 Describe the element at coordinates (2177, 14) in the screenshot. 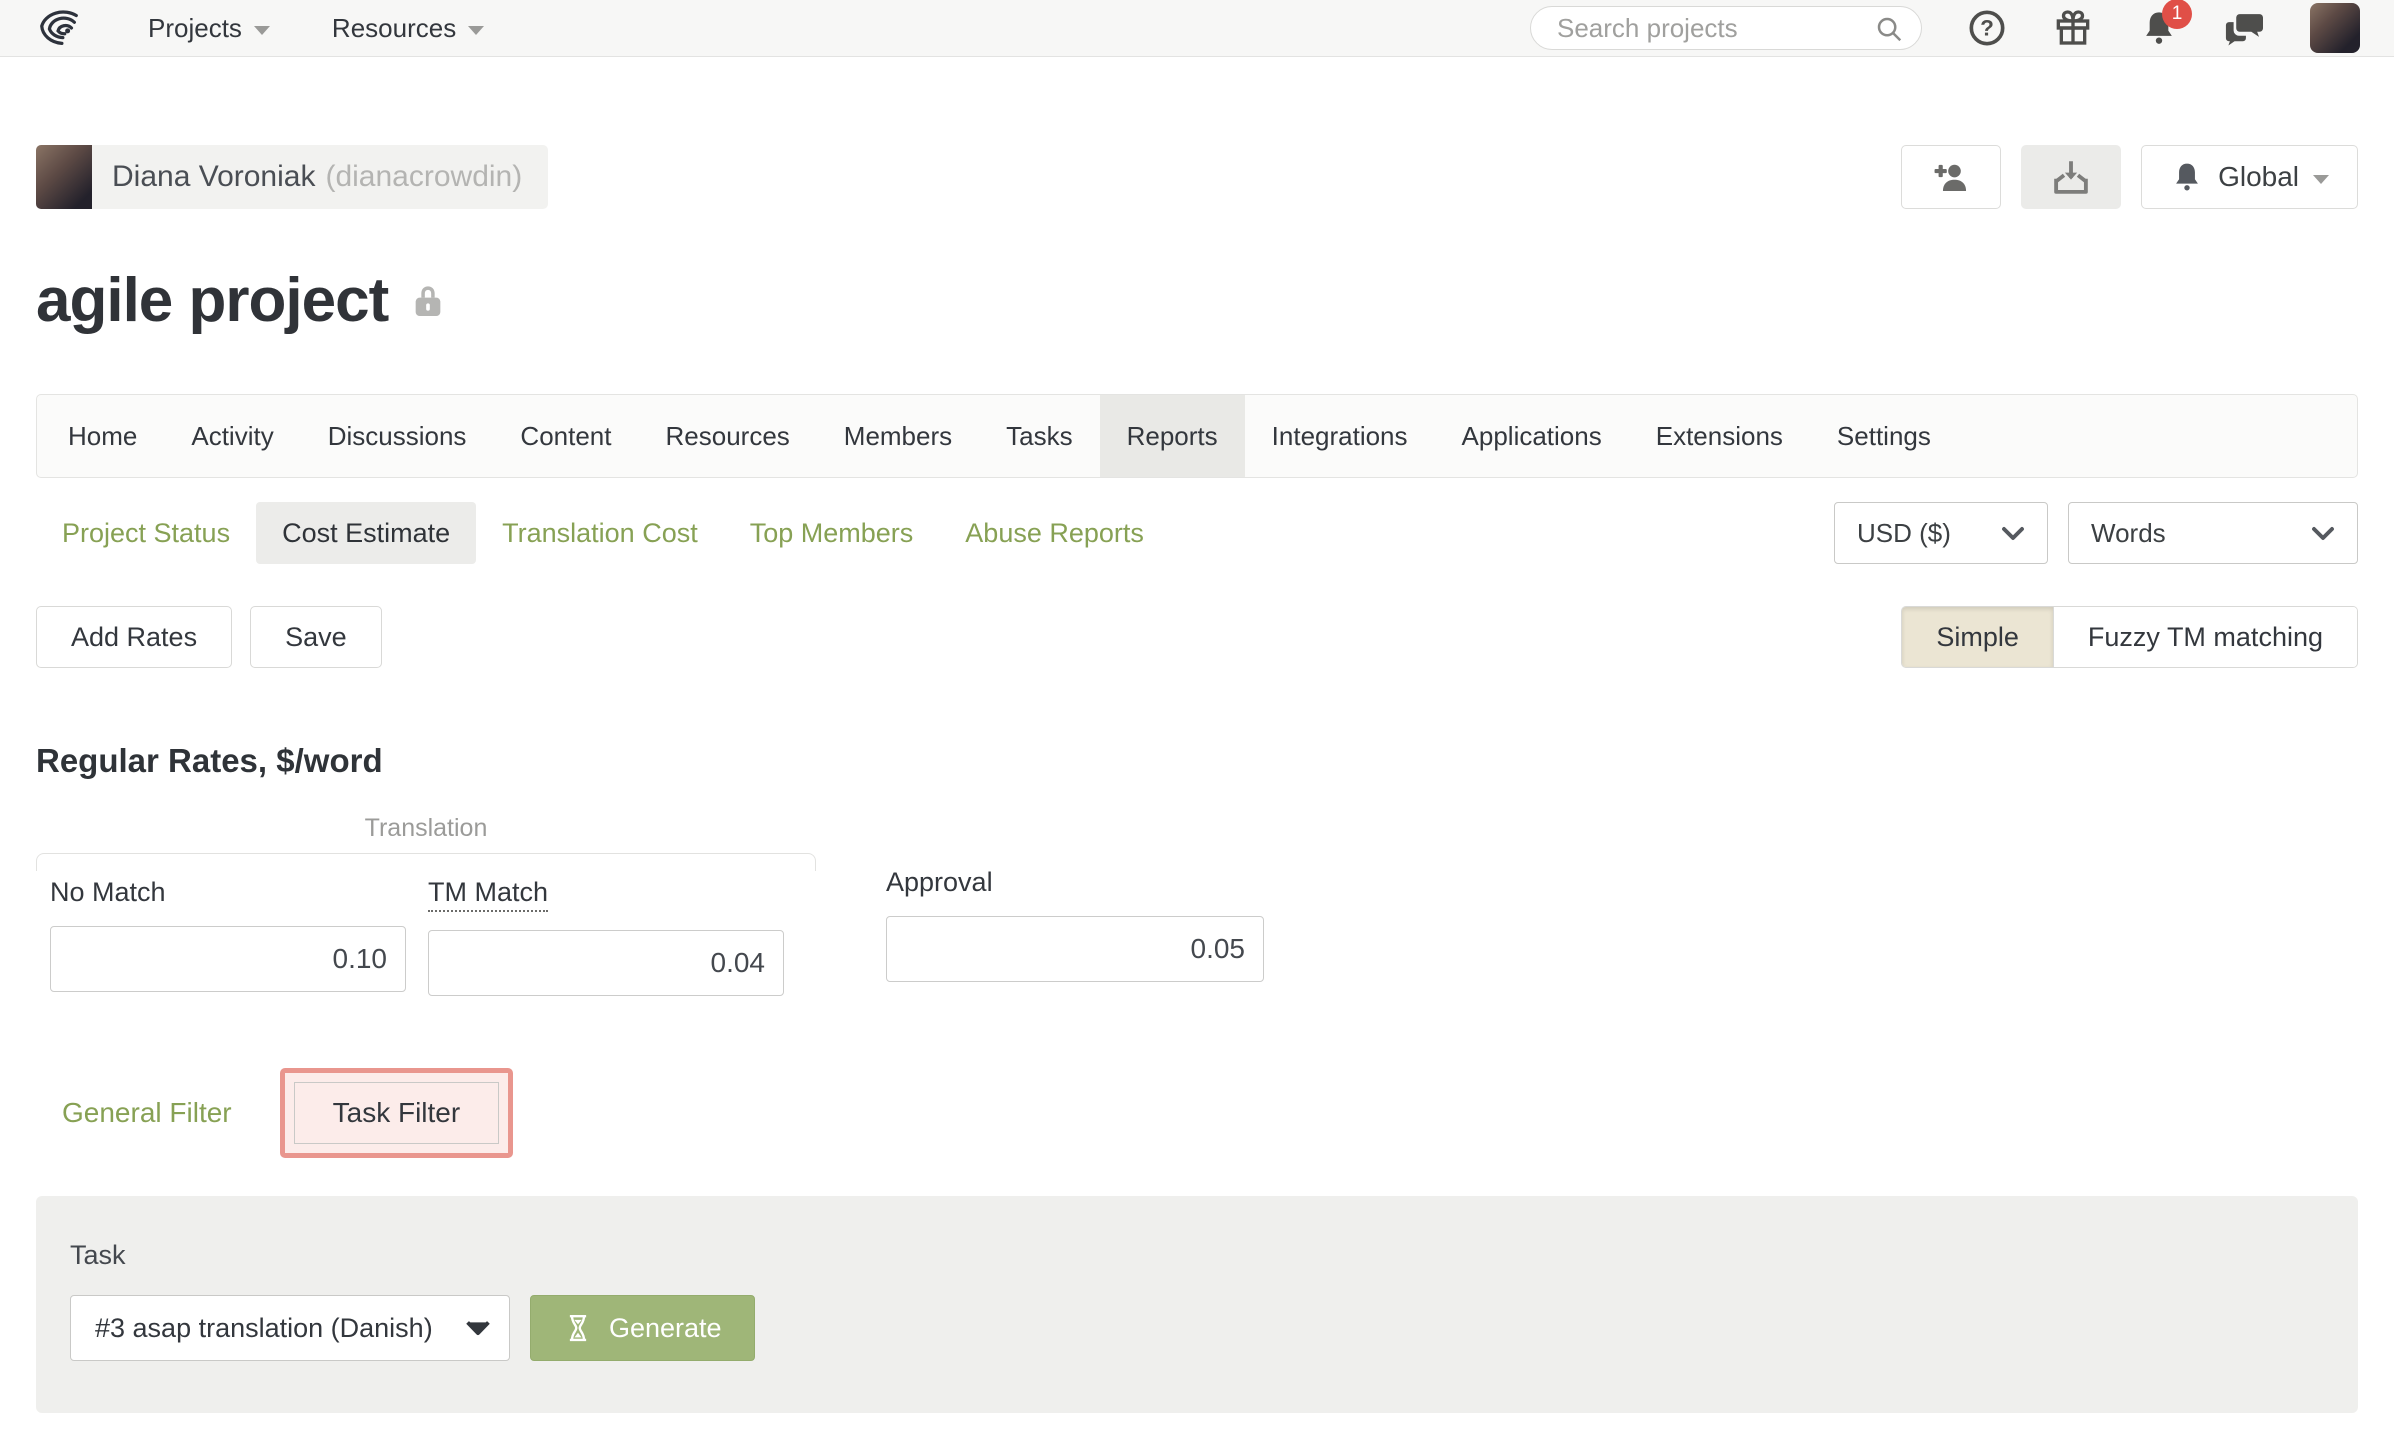

I see `notification-badge: 1` at that location.